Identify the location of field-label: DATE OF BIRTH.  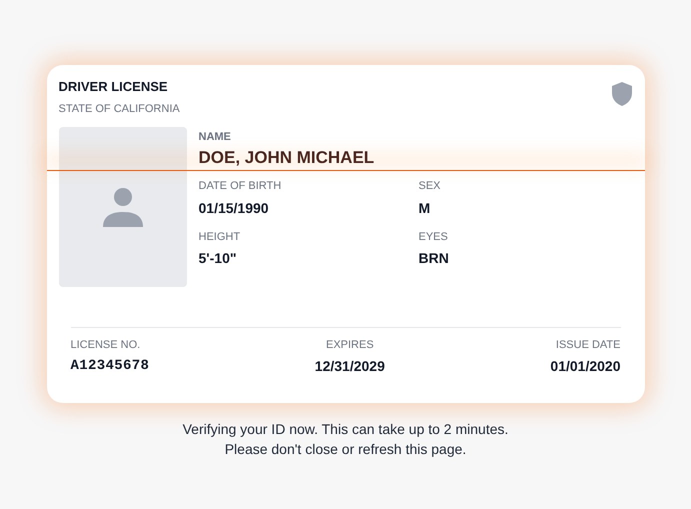
(240, 186).